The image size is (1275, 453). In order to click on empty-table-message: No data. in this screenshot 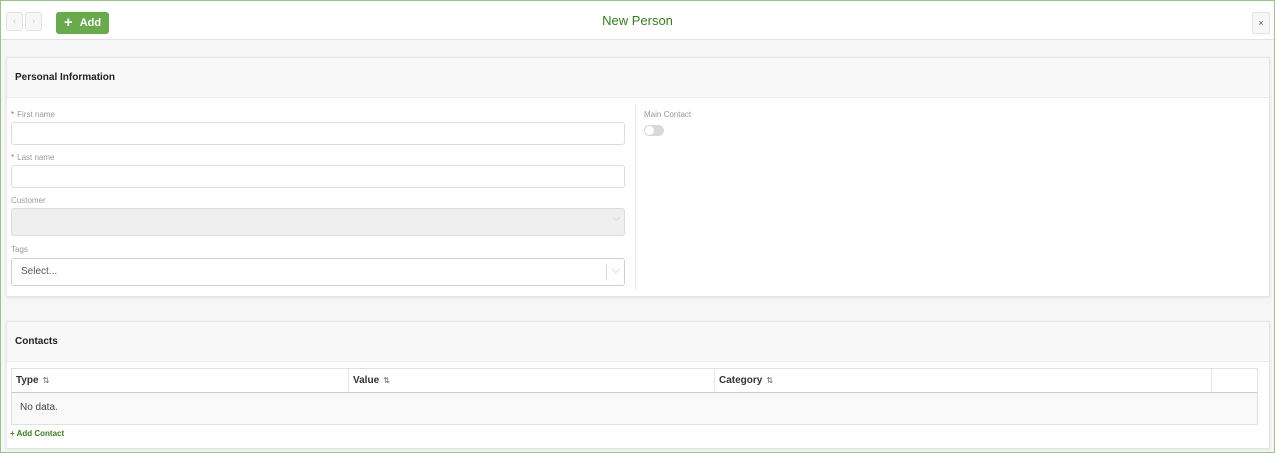, I will do `click(39, 407)`.